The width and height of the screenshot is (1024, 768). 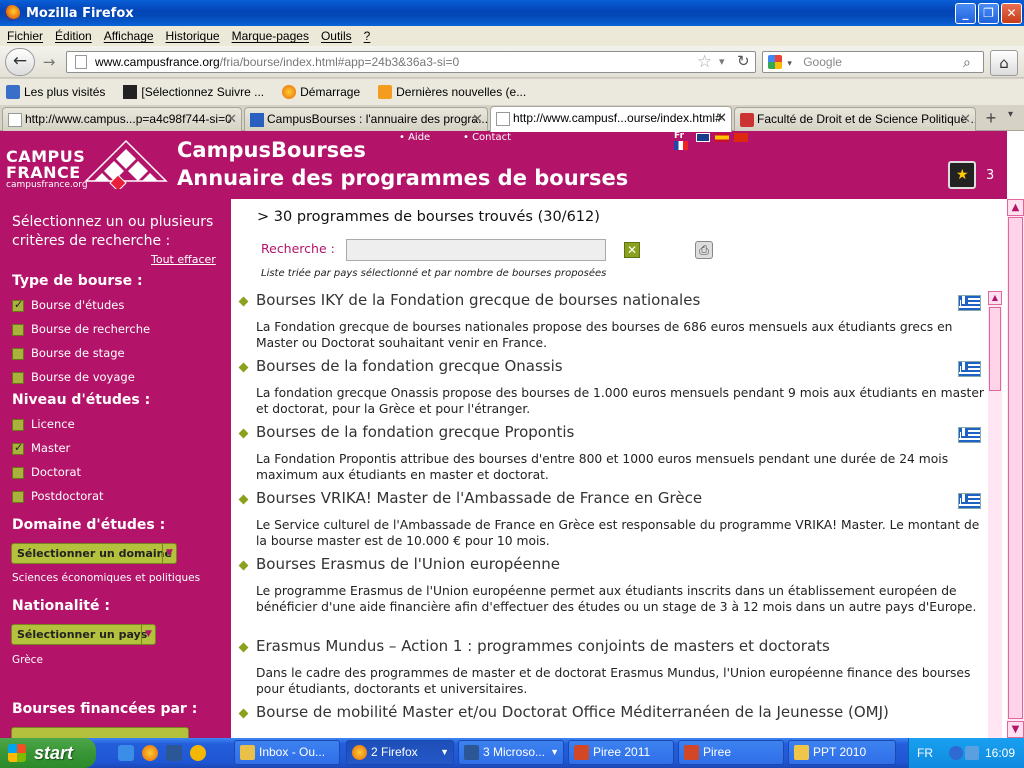 I want to click on tray-network-icon, so click(x=972, y=753).